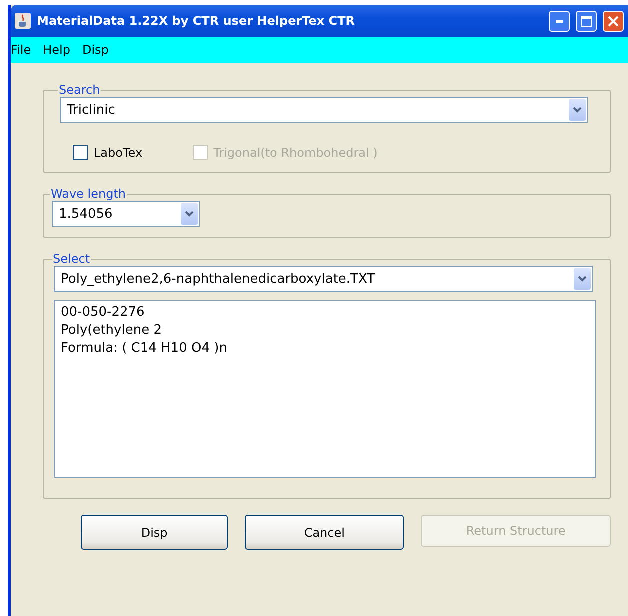  Describe the element at coordinates (56, 50) in the screenshot. I see `menu-item: Help` at that location.